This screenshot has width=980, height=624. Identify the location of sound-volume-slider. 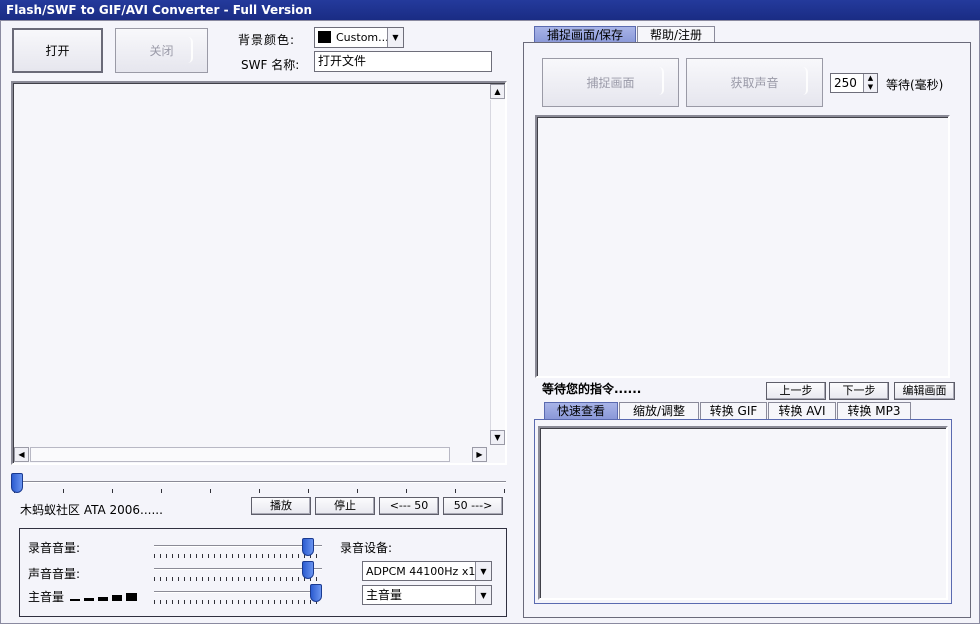
(238, 572).